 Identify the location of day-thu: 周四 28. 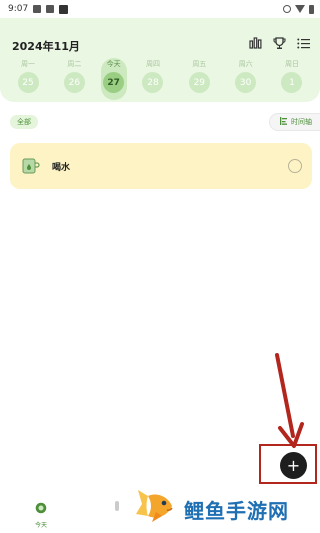
(153, 79).